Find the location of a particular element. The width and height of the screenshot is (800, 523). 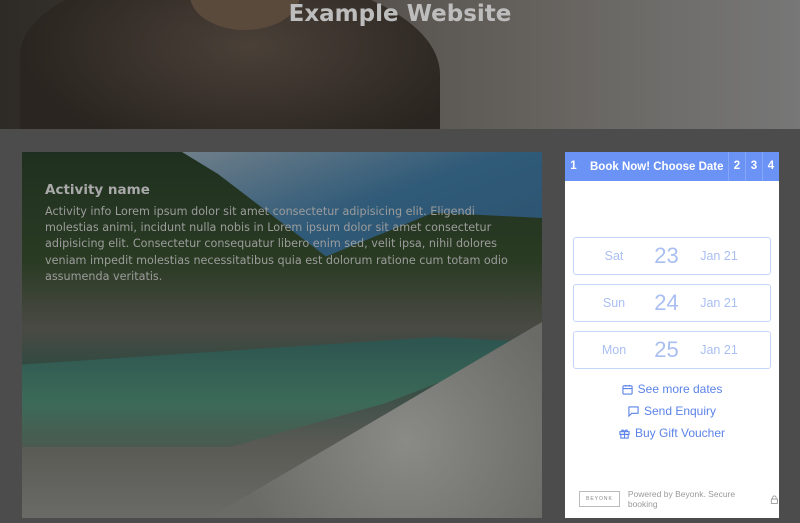

date-option: Sun 24 Jan 21 is located at coordinates (672, 303).